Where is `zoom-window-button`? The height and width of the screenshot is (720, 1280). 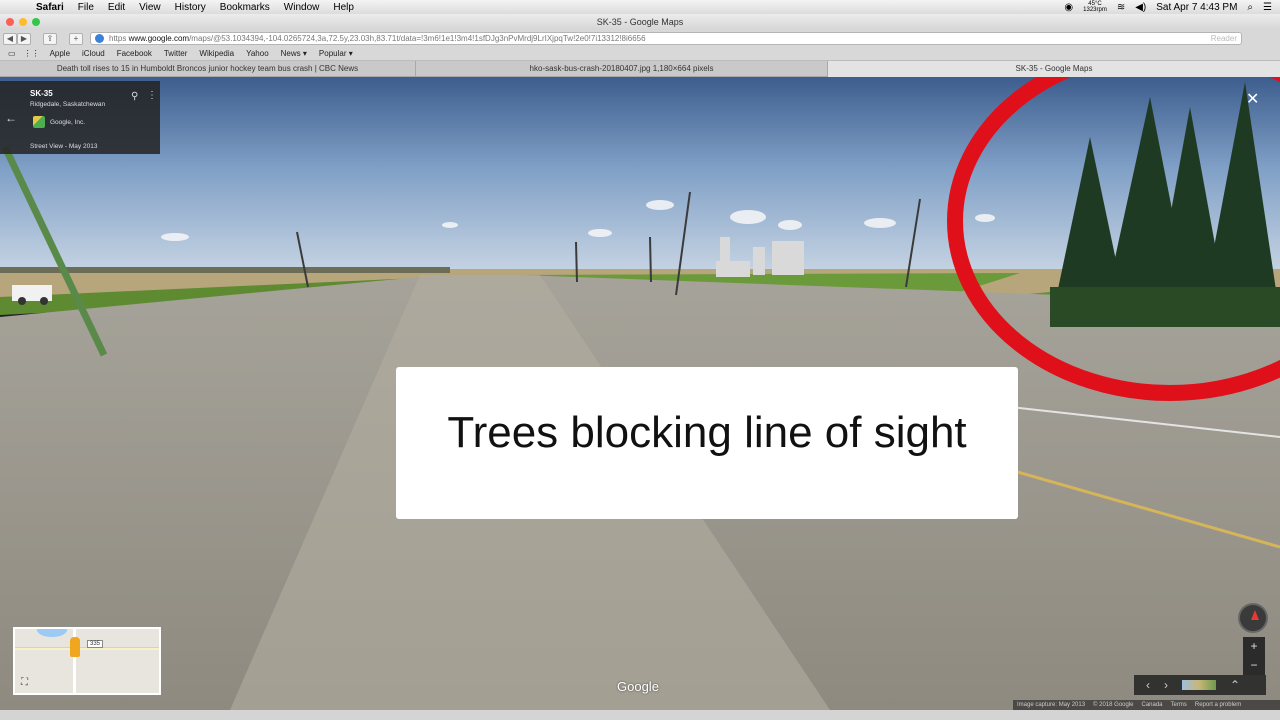
zoom-window-button is located at coordinates (36, 22).